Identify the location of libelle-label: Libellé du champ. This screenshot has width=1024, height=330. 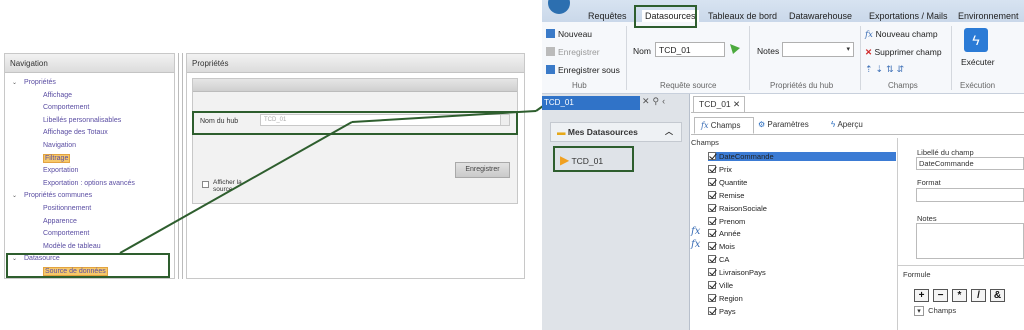
(945, 152).